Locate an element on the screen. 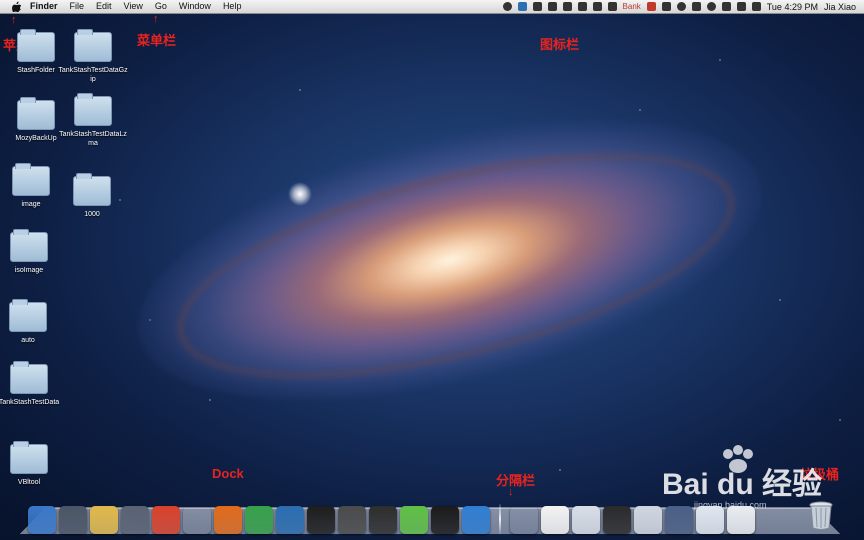 The height and width of the screenshot is (540, 864). apple-menu-arrow: ↑ is located at coordinates (14, 20).